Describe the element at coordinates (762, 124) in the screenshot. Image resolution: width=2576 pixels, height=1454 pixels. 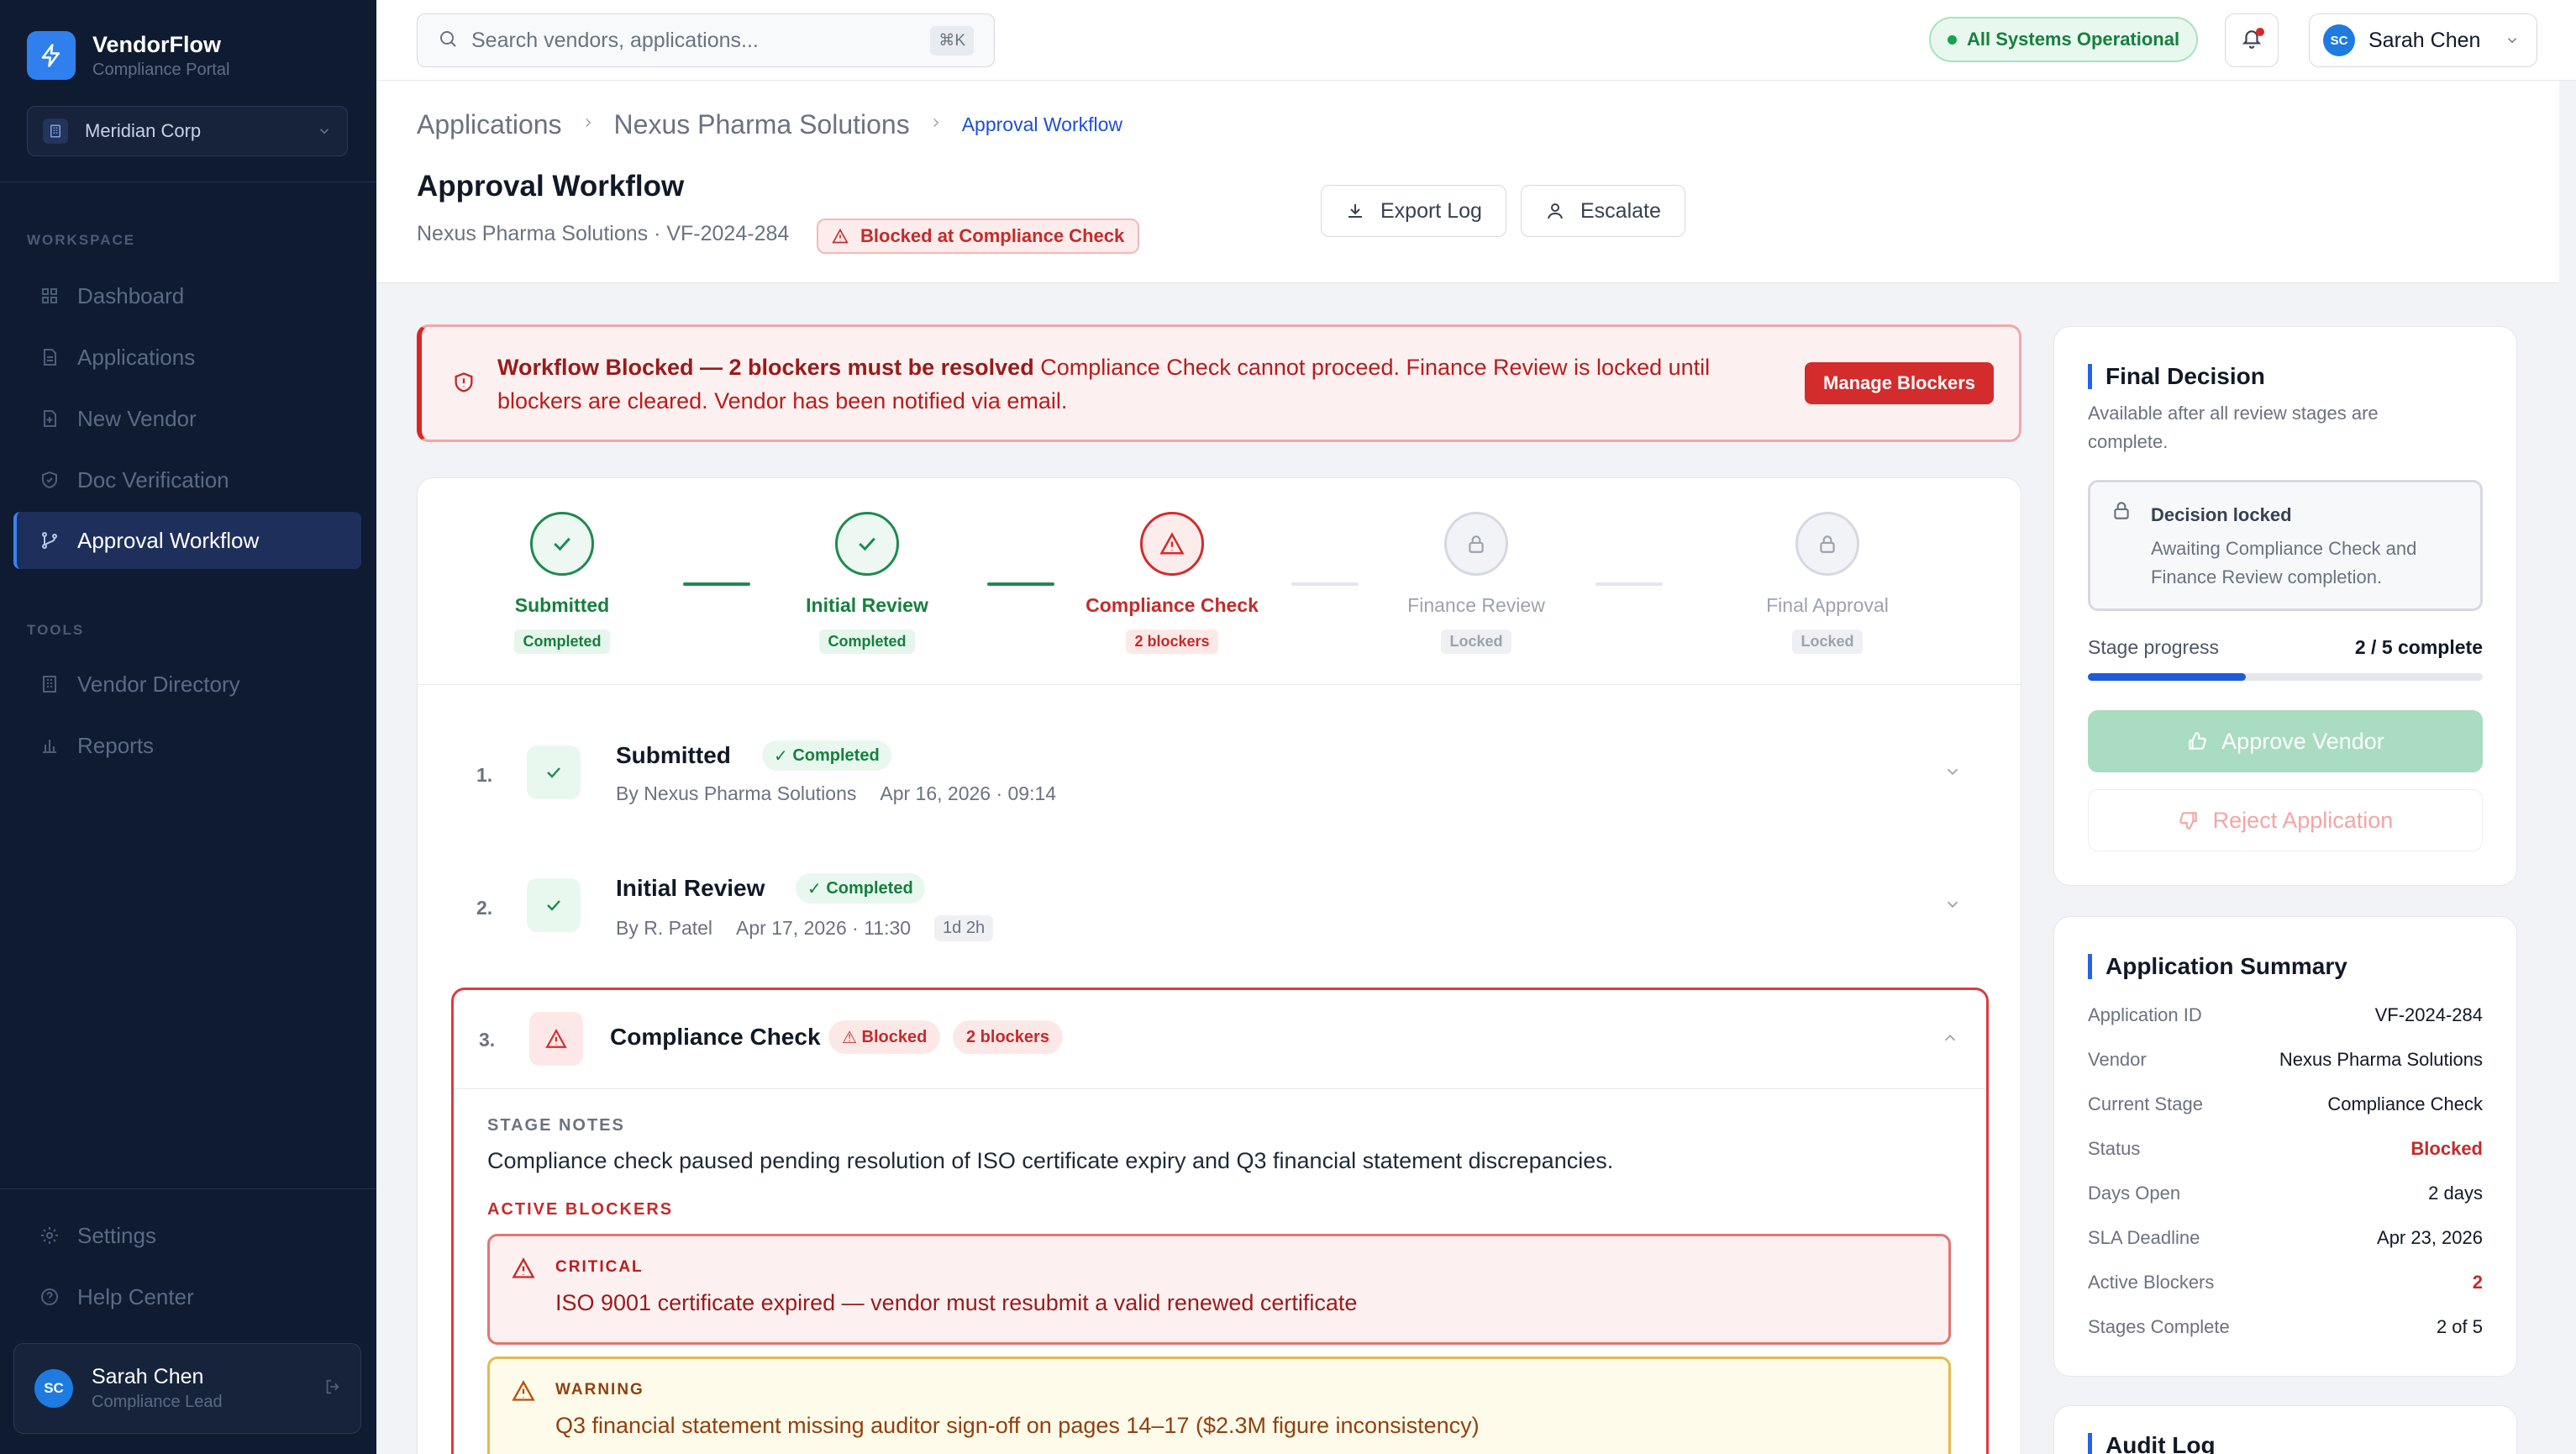
I see `breadcrumb-vendor: Nexus Pharma Solutions` at that location.